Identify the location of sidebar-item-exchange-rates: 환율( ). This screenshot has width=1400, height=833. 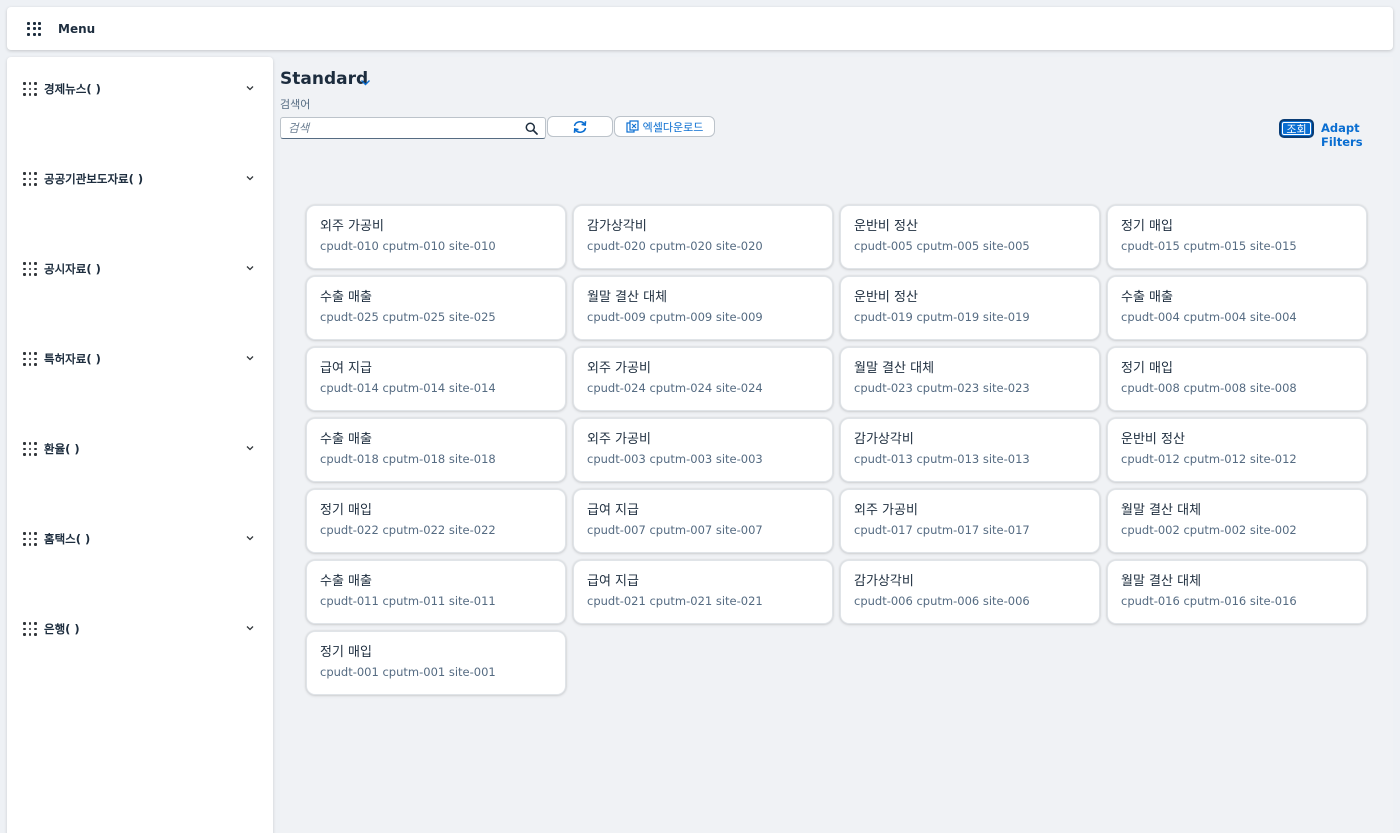
(140, 449).